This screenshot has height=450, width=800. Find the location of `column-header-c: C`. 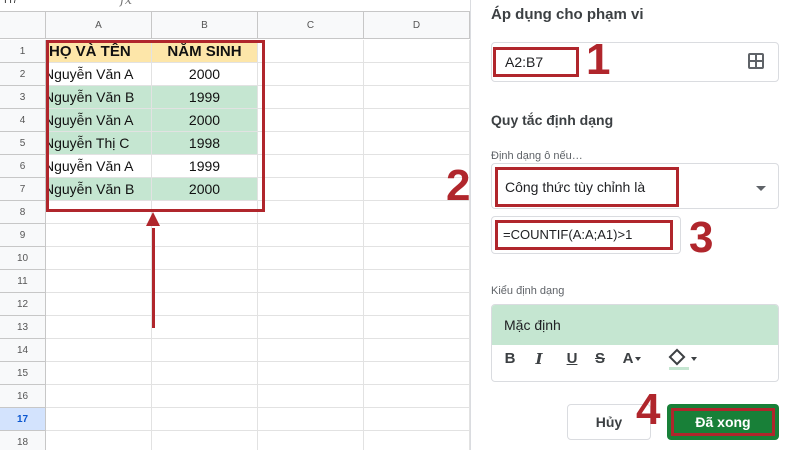

column-header-c: C is located at coordinates (311, 25).